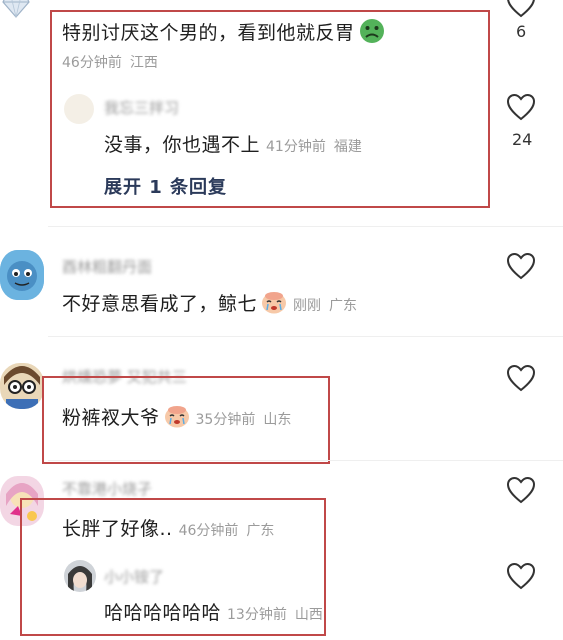 This screenshot has height=640, width=563. What do you see at coordinates (223, 33) in the screenshot?
I see `comment-text: 特别讨厌这个男的，看到他就反胃` at bounding box center [223, 33].